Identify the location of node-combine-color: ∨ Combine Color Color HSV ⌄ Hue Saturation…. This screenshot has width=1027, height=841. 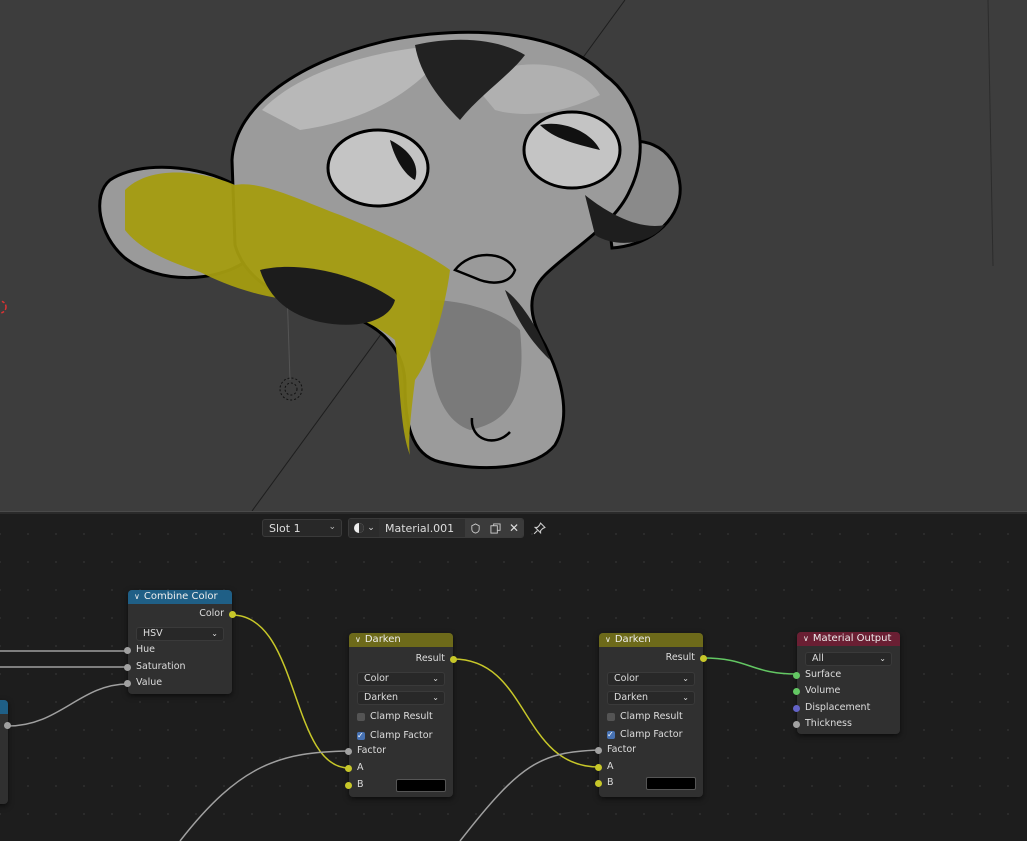
(180, 642).